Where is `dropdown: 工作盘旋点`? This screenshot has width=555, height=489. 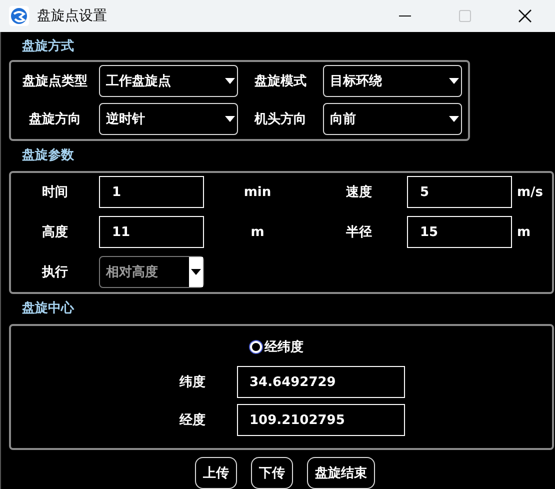
dropdown: 工作盘旋点 is located at coordinates (168, 81).